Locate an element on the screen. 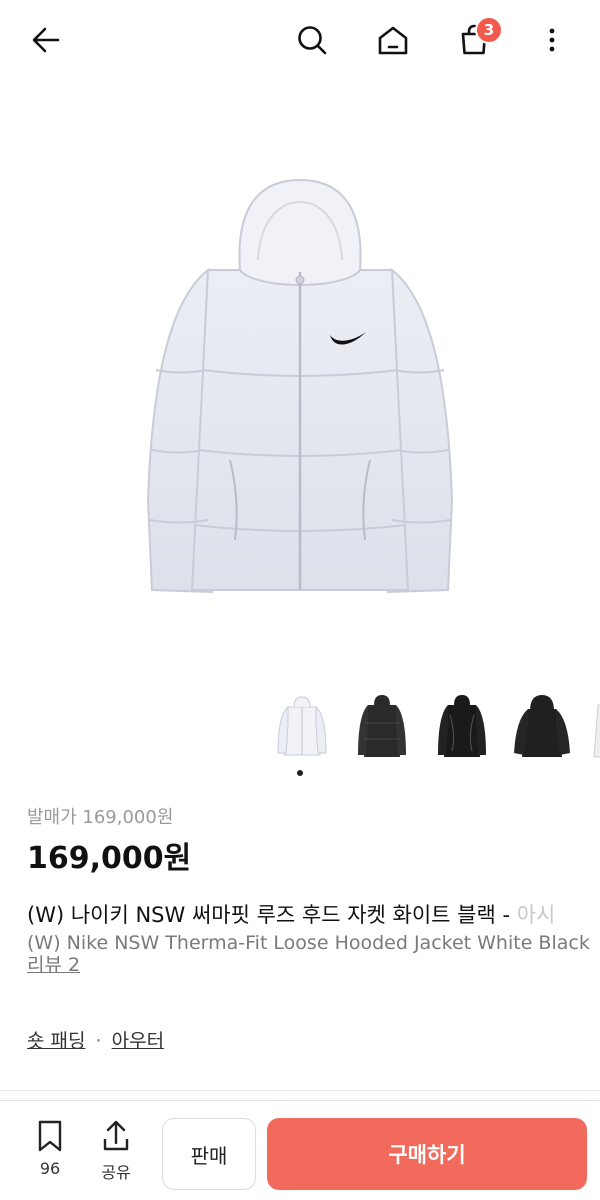 The width and height of the screenshot is (600, 1200). product-title-korean-overflow: 아시 is located at coordinates (536, 915).